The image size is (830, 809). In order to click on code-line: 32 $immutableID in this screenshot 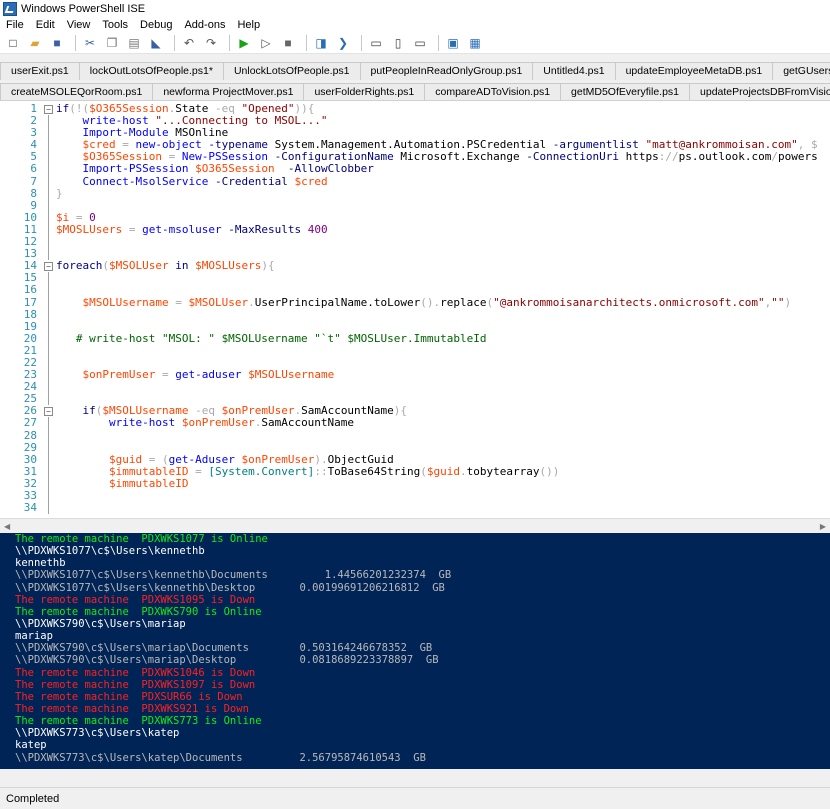, I will do `click(415, 483)`.